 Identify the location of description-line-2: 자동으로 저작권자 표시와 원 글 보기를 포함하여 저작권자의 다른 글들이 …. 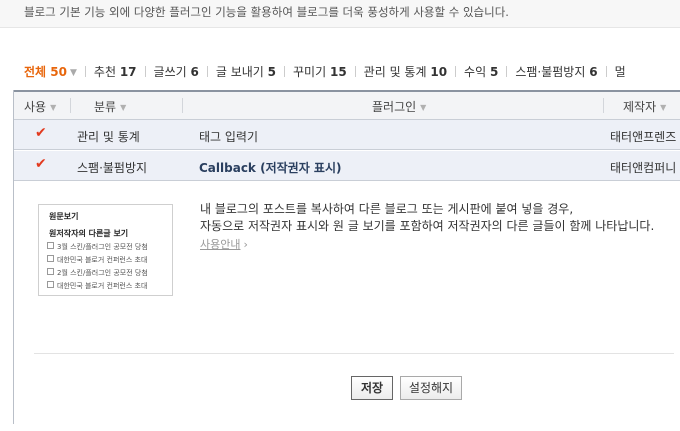
(427, 226).